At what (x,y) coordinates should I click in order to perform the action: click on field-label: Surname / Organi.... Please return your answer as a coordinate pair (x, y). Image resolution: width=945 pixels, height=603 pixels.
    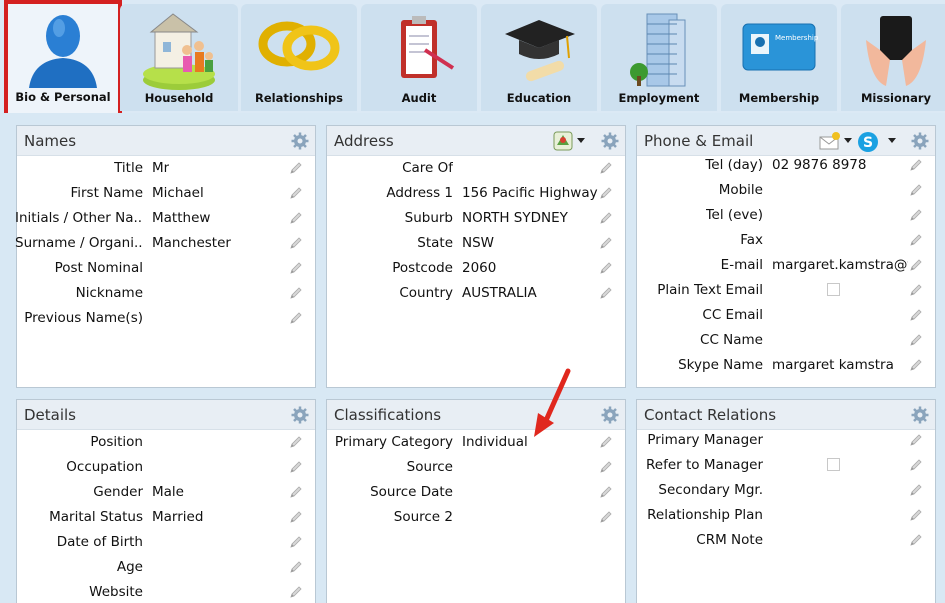
    Looking at the image, I should click on (79, 243).